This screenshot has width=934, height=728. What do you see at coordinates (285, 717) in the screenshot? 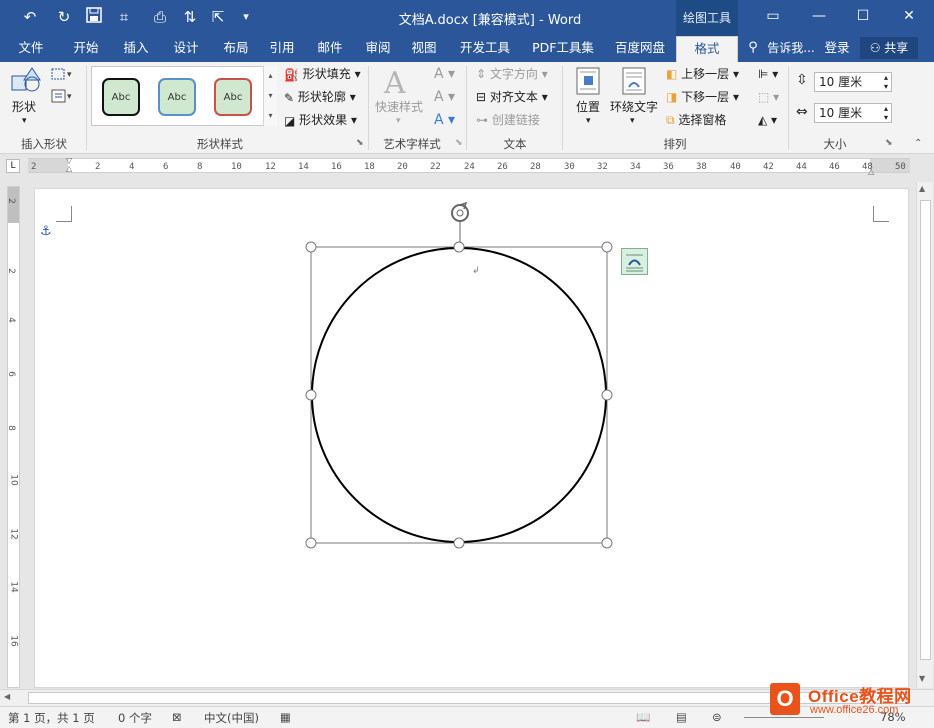
I see `macro-icon: ▦` at bounding box center [285, 717].